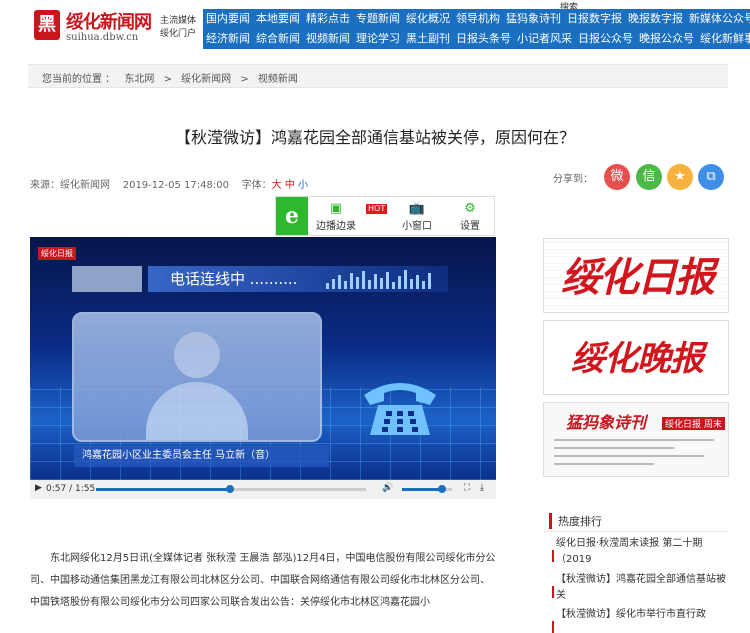 The height and width of the screenshot is (633, 750). What do you see at coordinates (422, 489) in the screenshot?
I see `volume-fill` at bounding box center [422, 489].